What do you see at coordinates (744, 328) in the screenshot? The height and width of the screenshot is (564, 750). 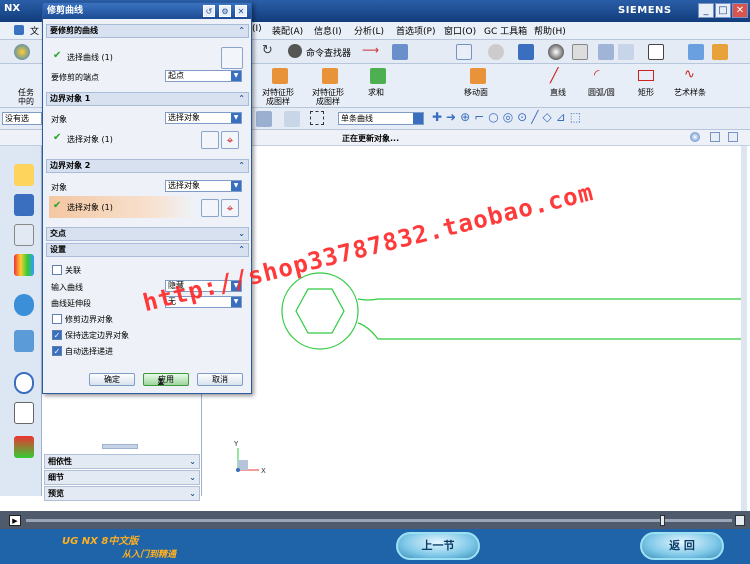 I see `canvas-scrollbar` at bounding box center [744, 328].